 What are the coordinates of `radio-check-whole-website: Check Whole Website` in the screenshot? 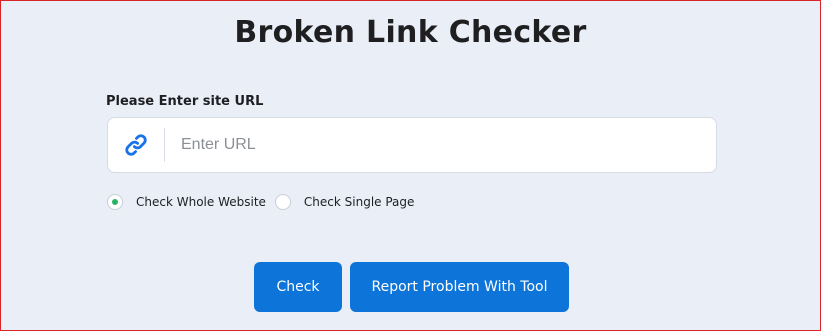 It's located at (186, 202).